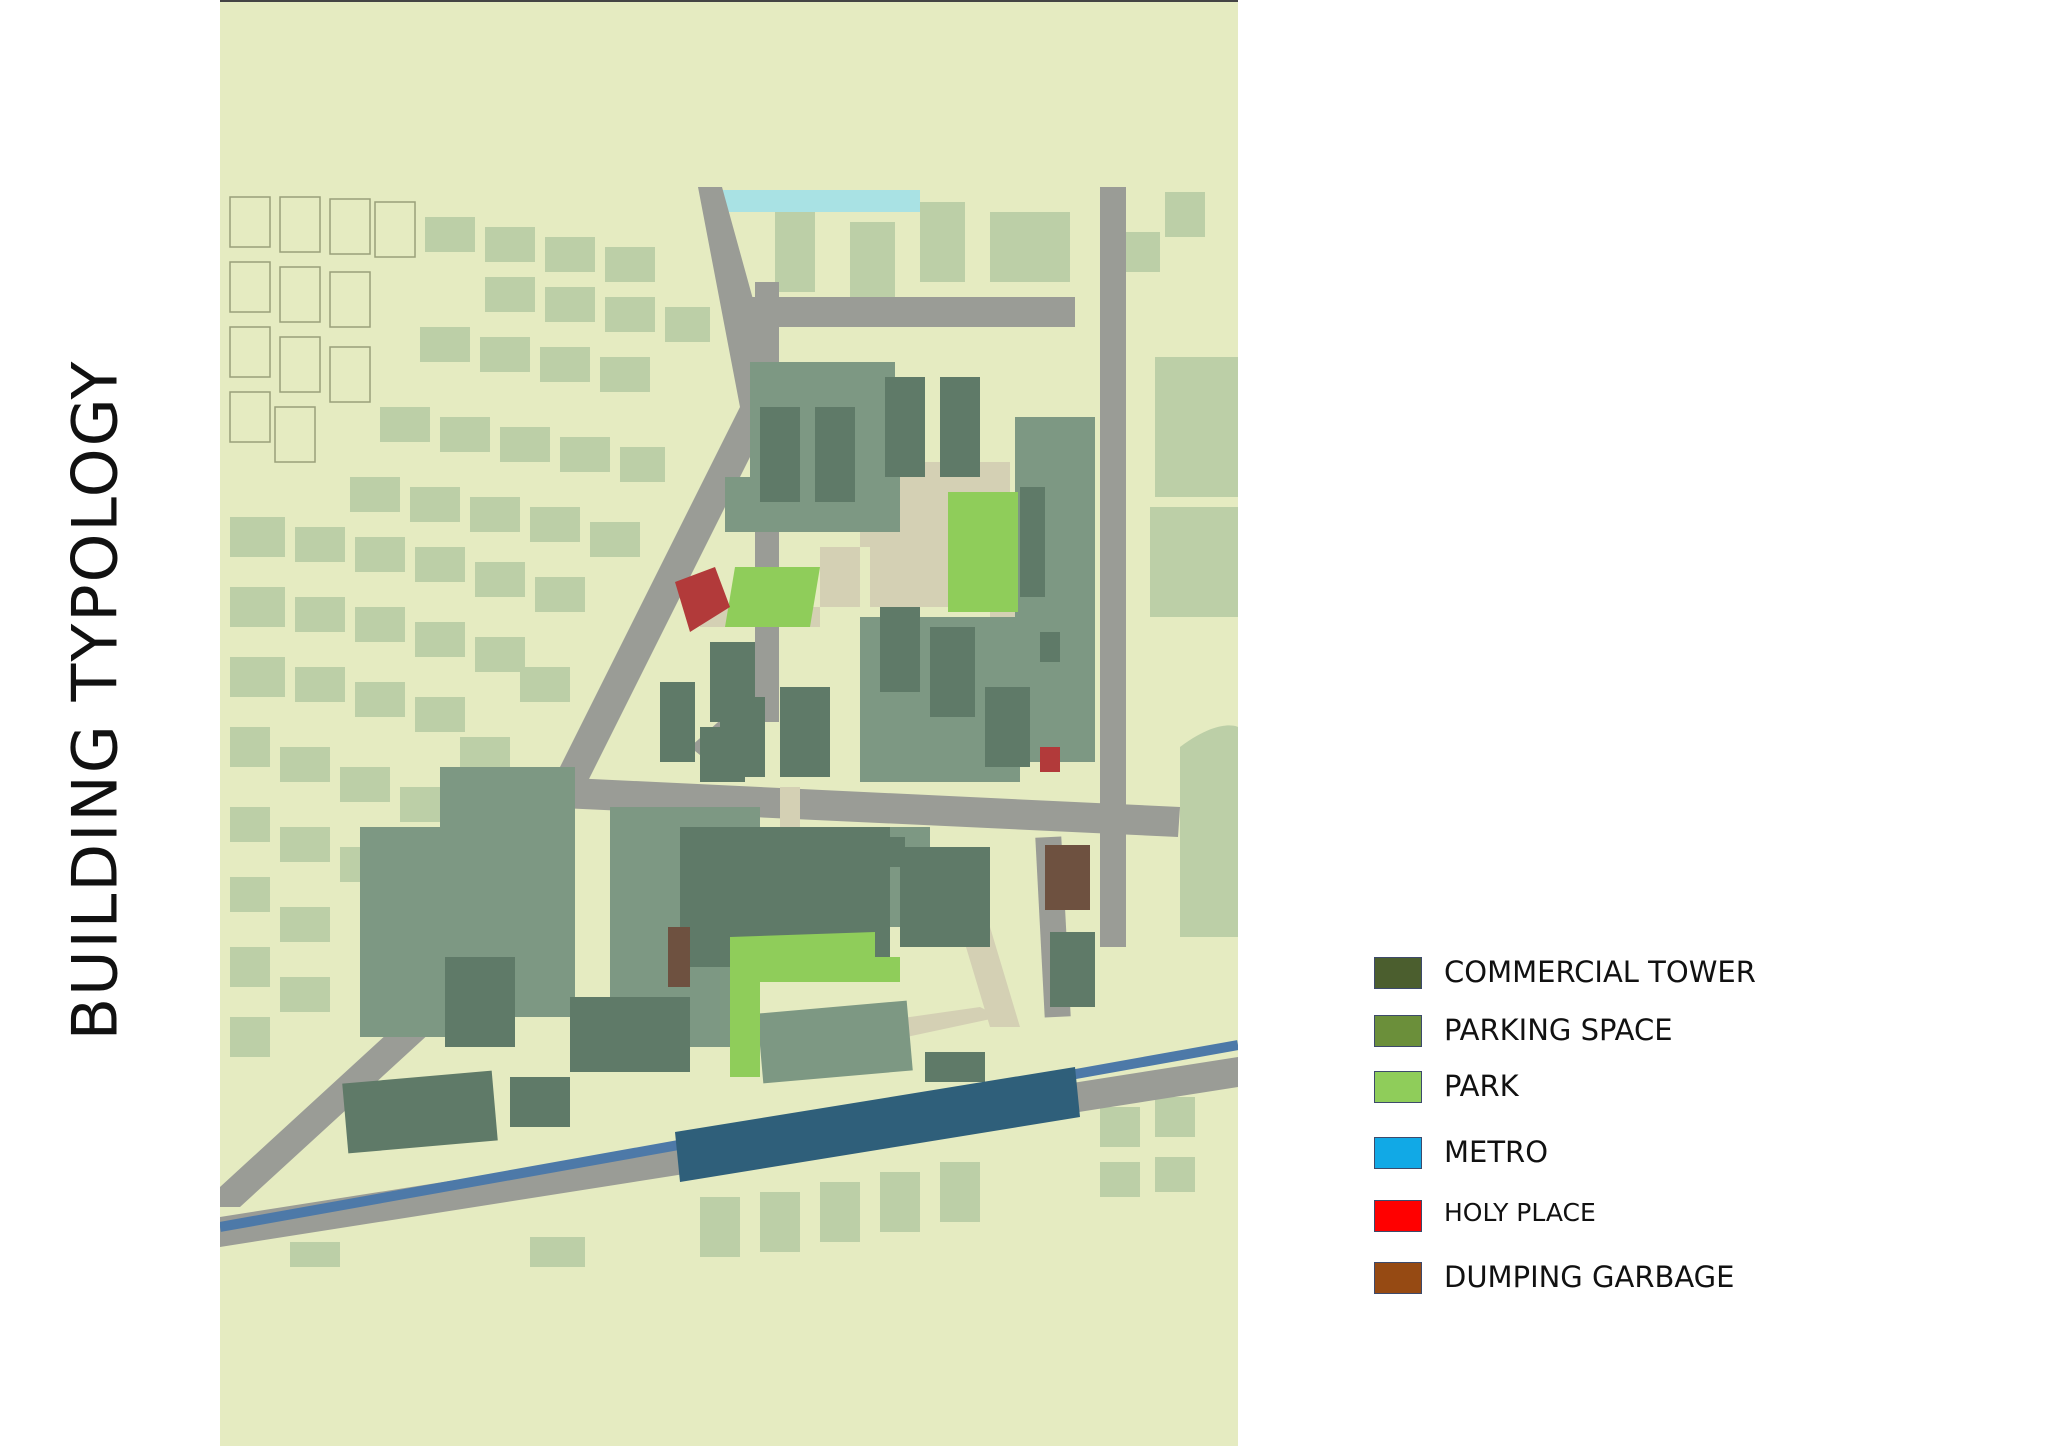  I want to click on dumping-garbage-swatch-icon, so click(1398, 1278).